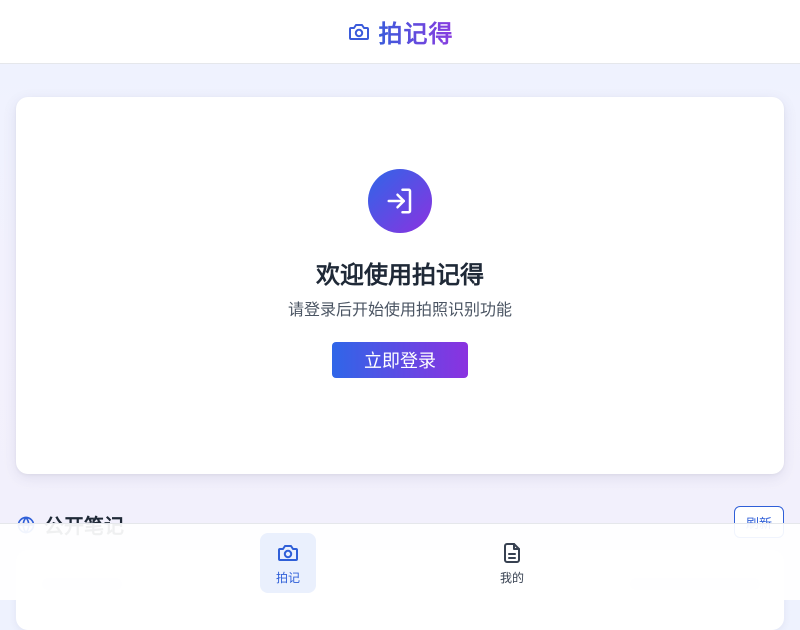 The image size is (800, 630). I want to click on welcome-title: 欢迎使用拍记得, so click(400, 275).